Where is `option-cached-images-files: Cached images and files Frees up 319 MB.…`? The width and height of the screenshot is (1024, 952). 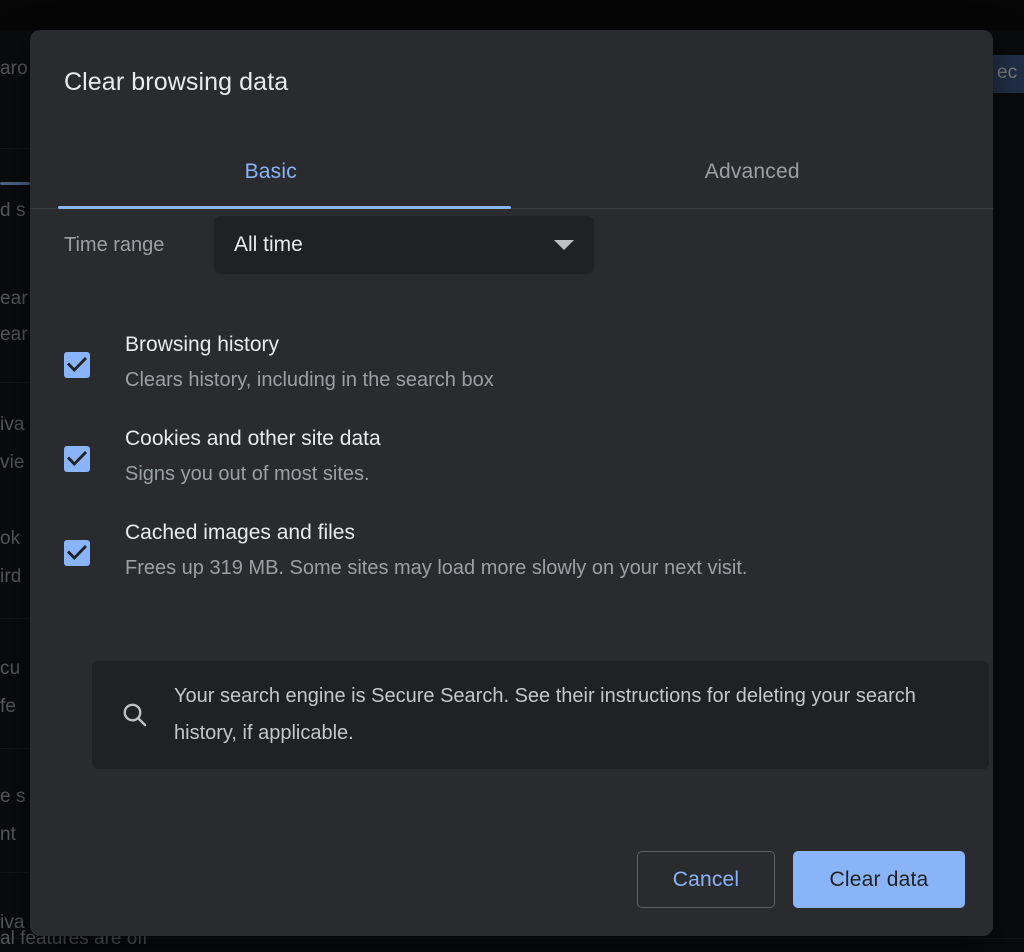 option-cached-images-files: Cached images and files Frees up 319 MB.… is located at coordinates (514, 549).